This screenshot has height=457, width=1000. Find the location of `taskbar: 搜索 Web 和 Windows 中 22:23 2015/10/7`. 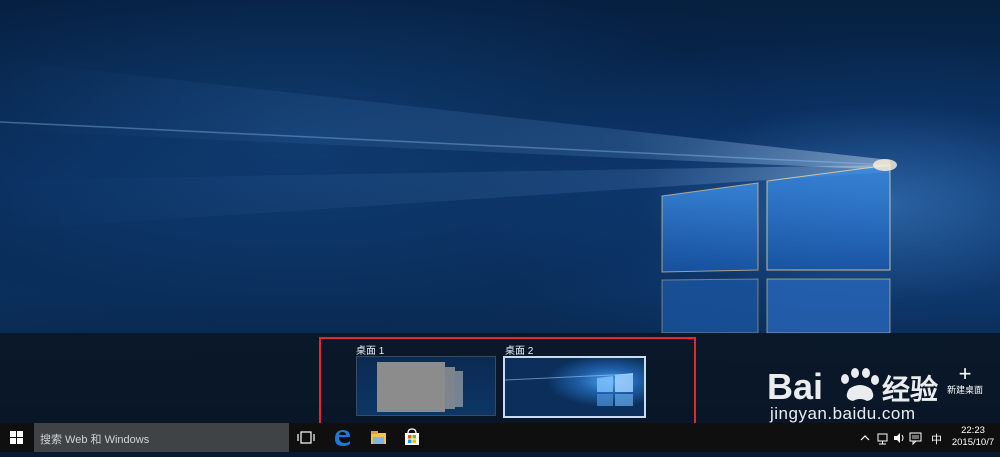

taskbar: 搜索 Web 和 Windows 中 22:23 2015/10/7 is located at coordinates (500, 437).